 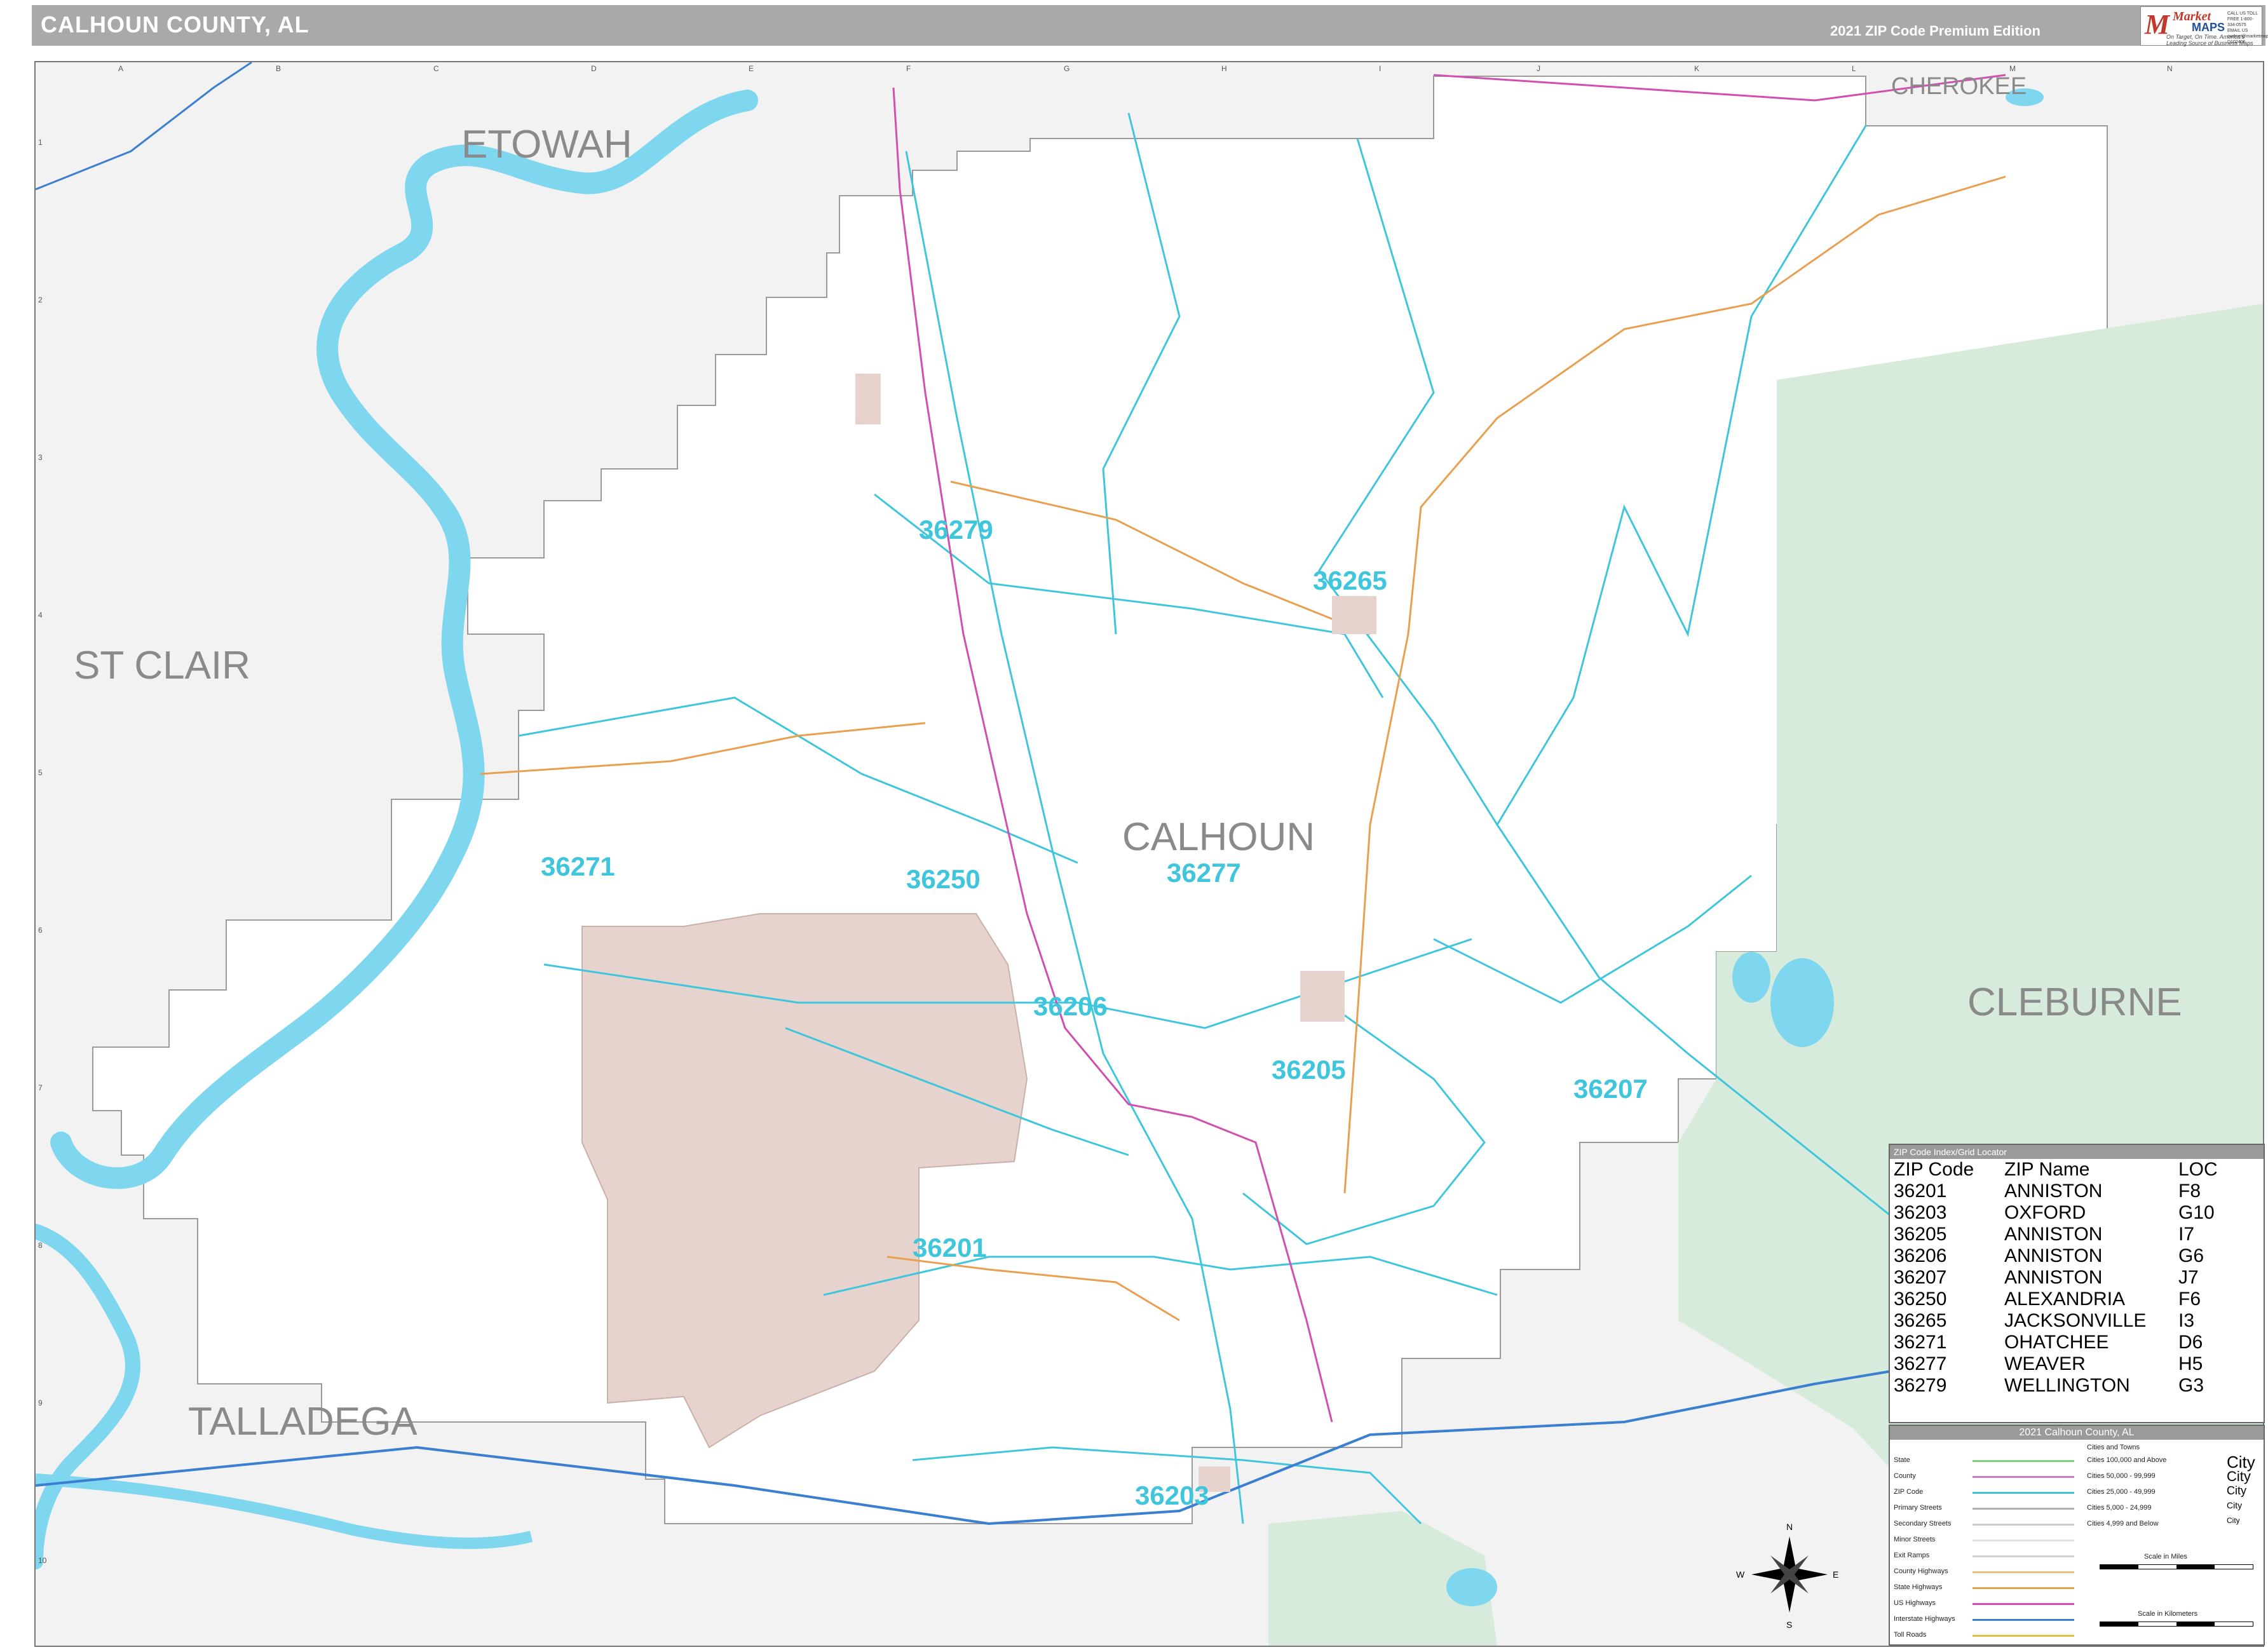 I want to click on grid-letter: J, so click(x=1538, y=68).